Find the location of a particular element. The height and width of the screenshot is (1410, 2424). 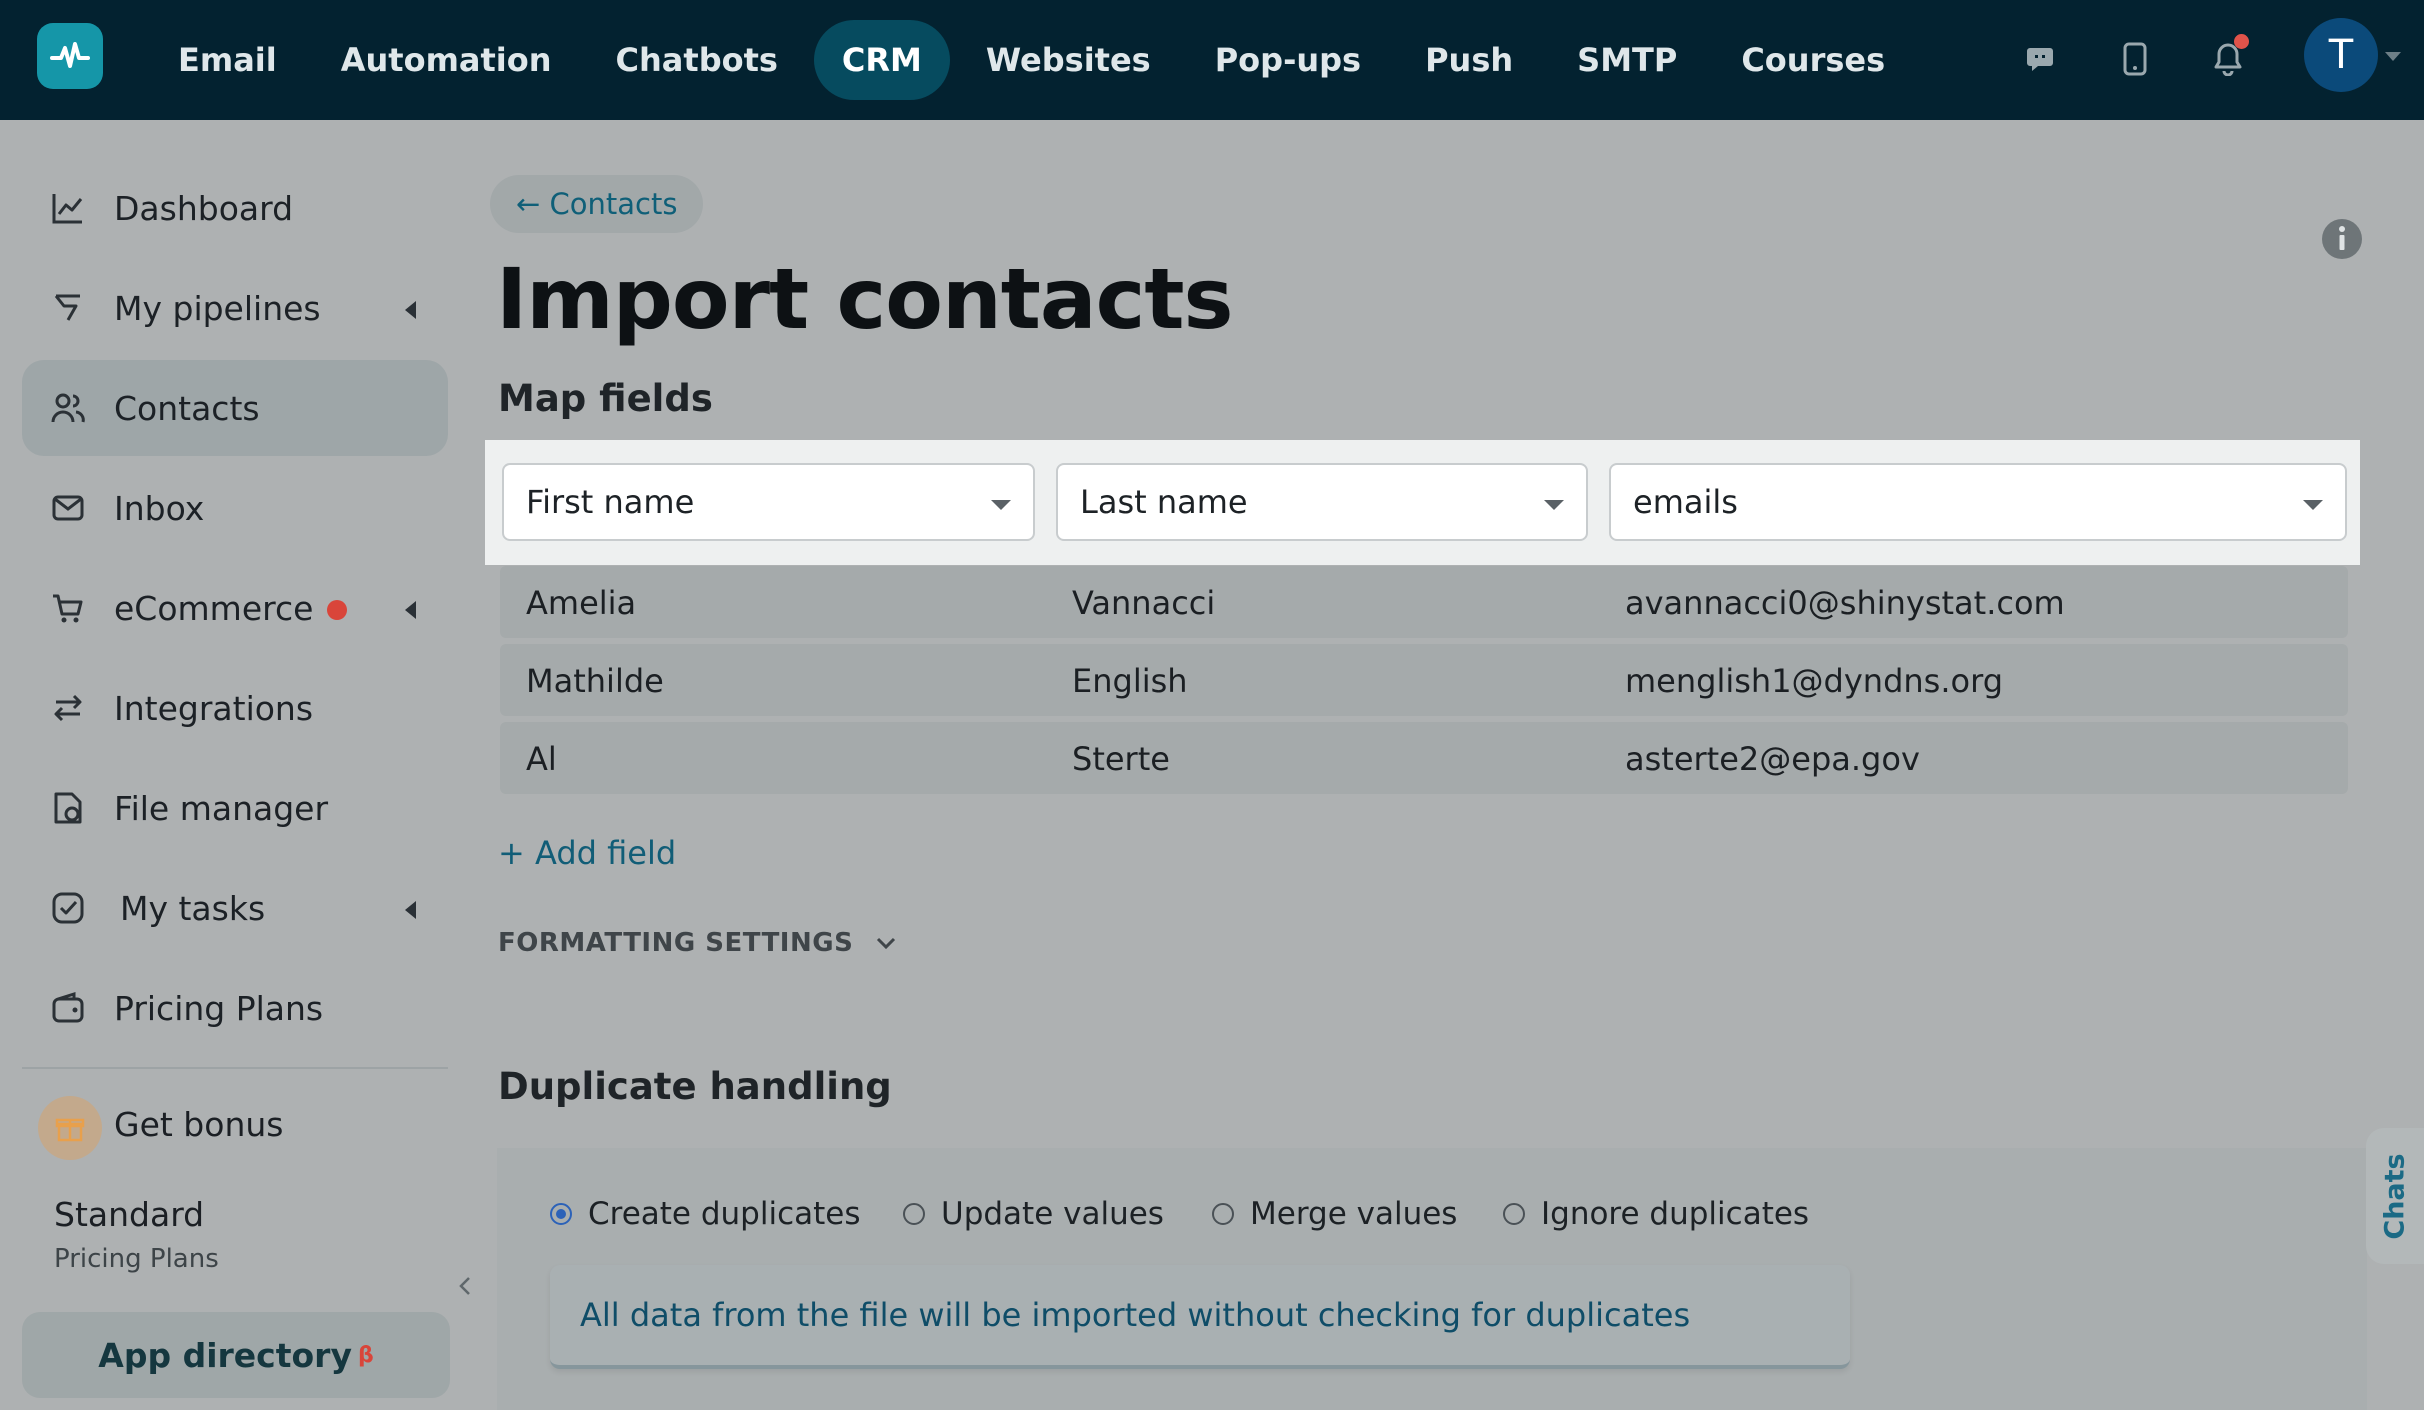

notification-badge is located at coordinates (2241, 41).